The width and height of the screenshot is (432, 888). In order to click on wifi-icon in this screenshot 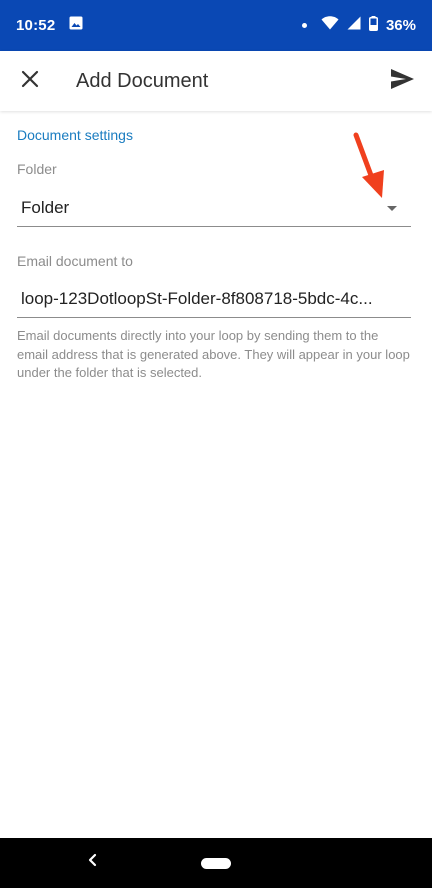, I will do `click(330, 25)`.